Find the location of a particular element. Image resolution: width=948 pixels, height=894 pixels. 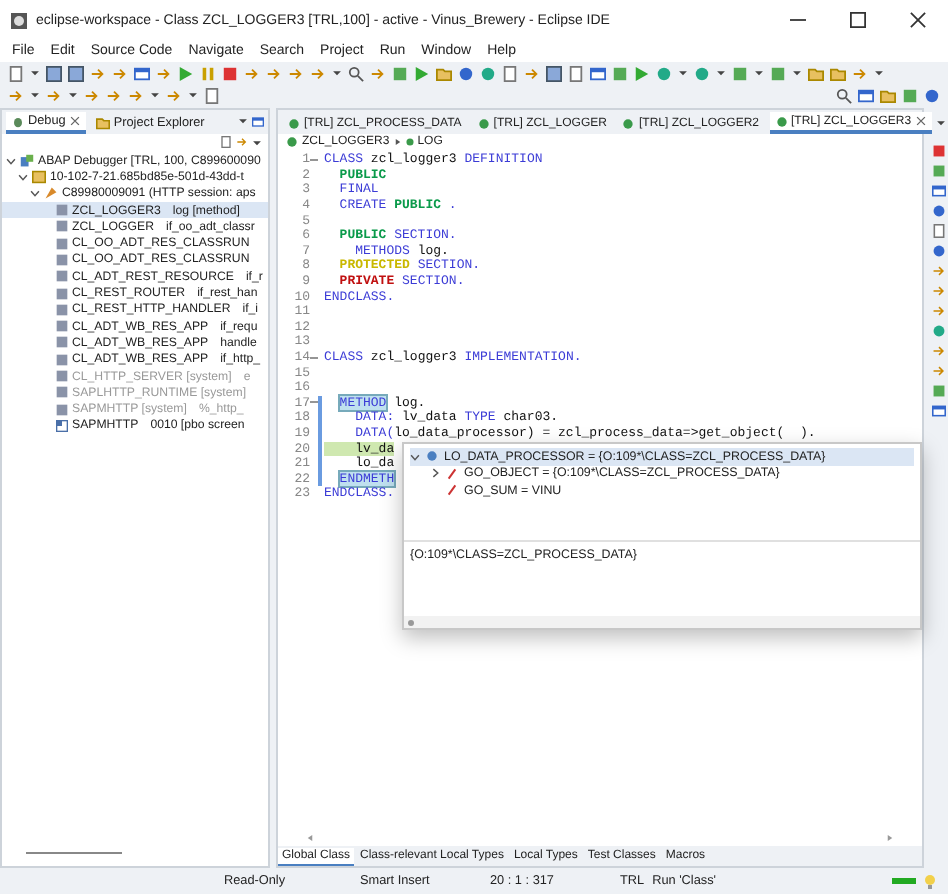

debugger-icon is located at coordinates (27, 160).